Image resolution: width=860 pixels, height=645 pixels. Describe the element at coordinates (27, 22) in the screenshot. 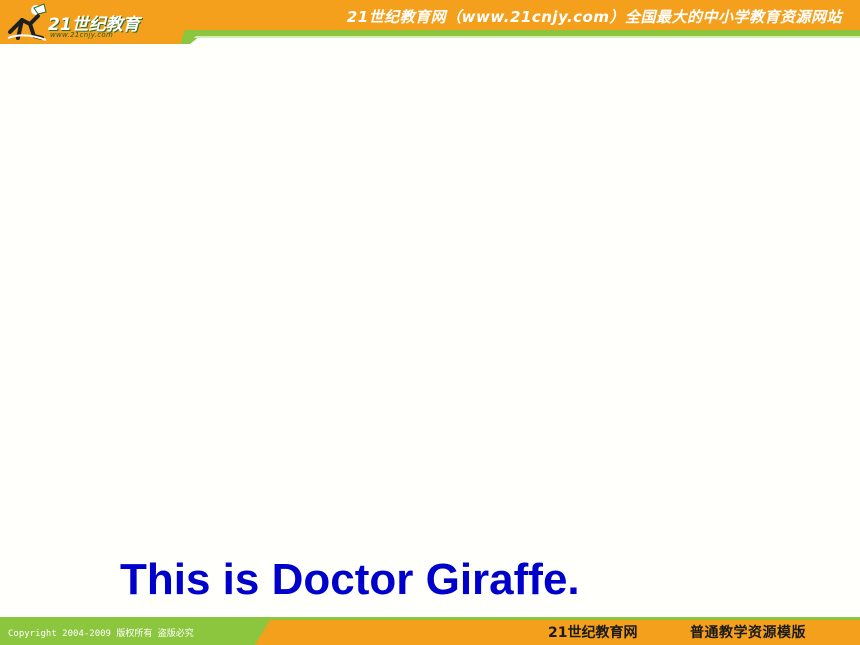

I see `running-figure-logo-icon` at that location.